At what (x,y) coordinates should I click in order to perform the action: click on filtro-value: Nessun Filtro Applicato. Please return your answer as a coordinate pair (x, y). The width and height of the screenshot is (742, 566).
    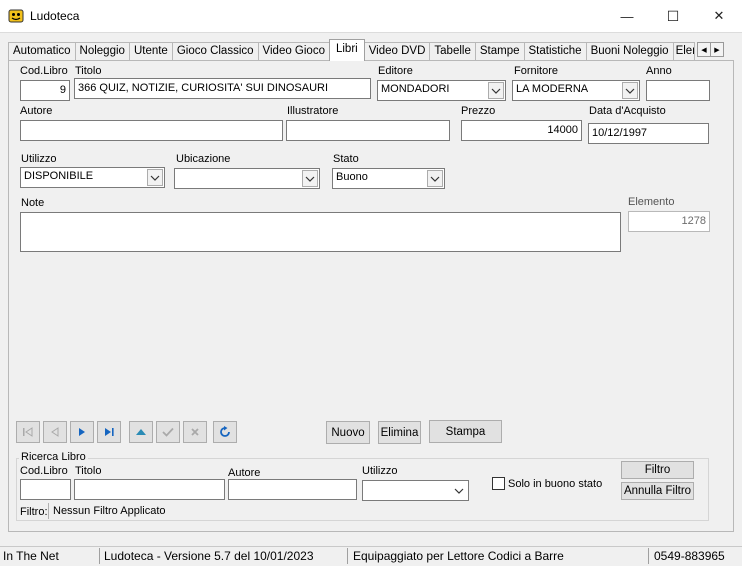
    Looking at the image, I should click on (373, 511).